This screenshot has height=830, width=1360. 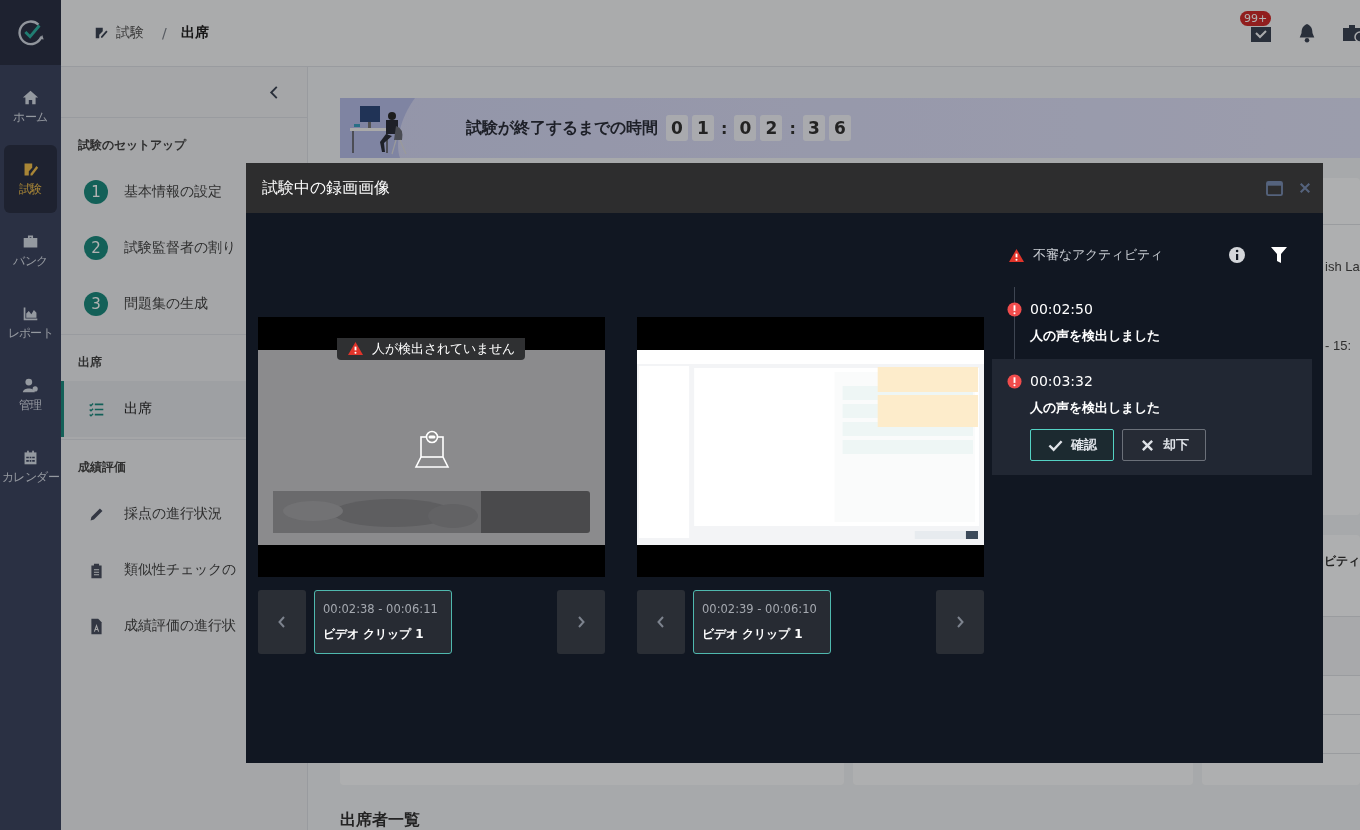 What do you see at coordinates (102, 467) in the screenshot?
I see `section-title: 成績評価` at bounding box center [102, 467].